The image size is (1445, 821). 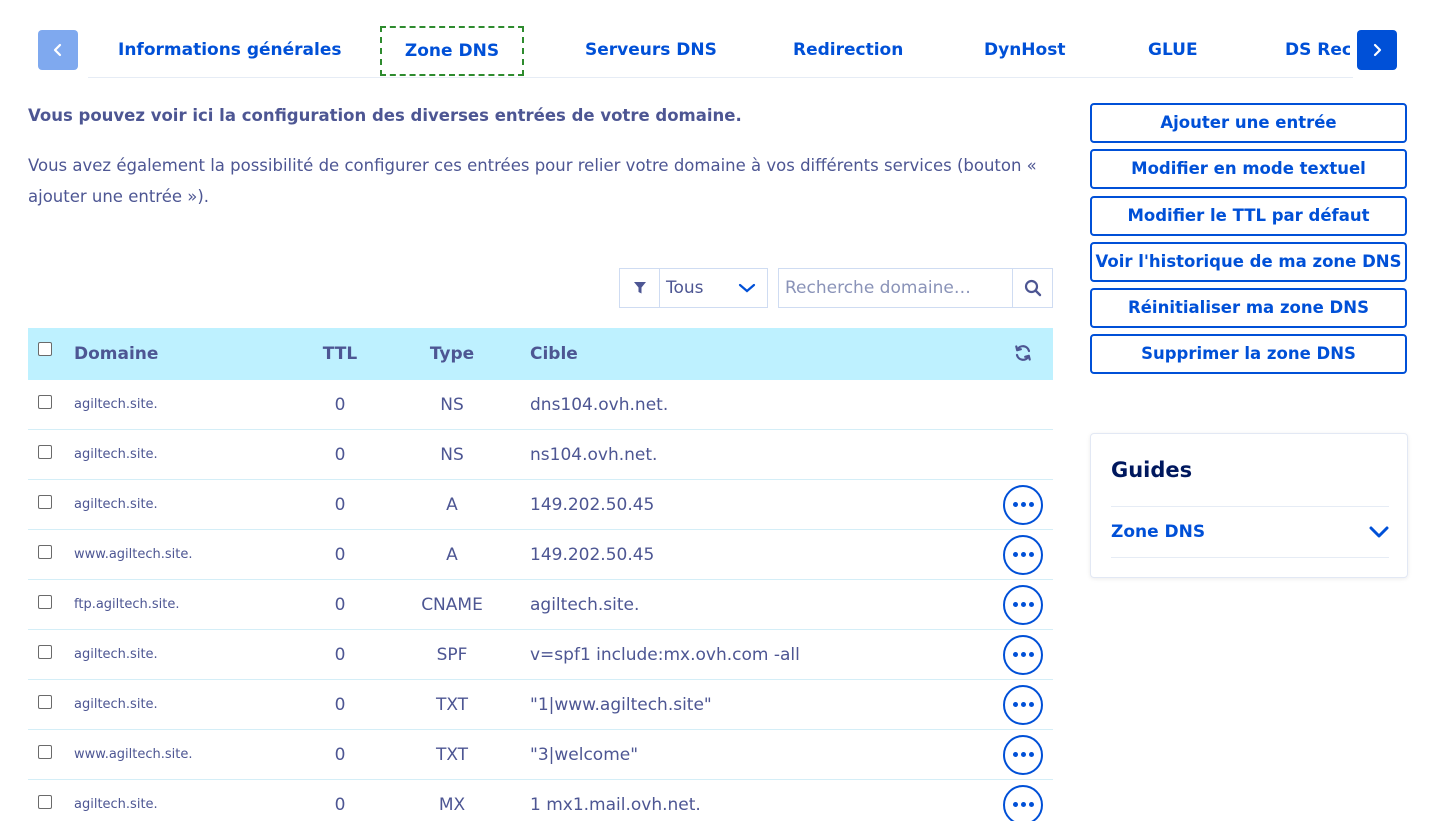 I want to click on edit-text-mode-button: Modifier en mode textuel, so click(x=1248, y=169).